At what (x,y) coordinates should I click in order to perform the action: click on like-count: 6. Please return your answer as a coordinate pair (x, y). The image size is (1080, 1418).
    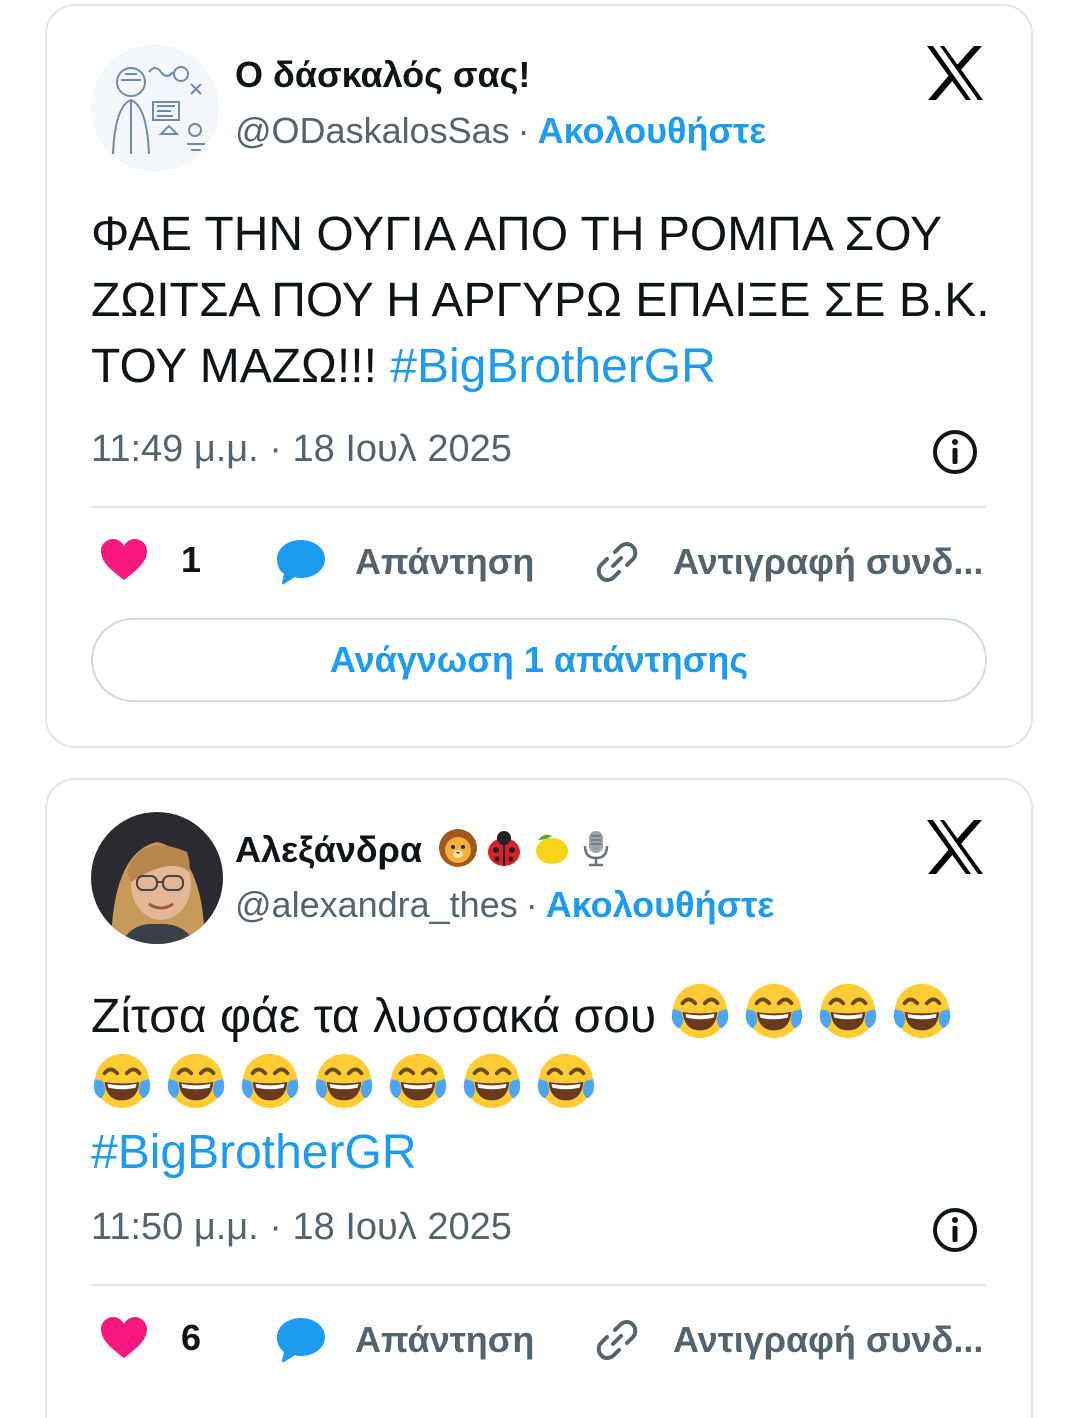
    Looking at the image, I should click on (191, 1337).